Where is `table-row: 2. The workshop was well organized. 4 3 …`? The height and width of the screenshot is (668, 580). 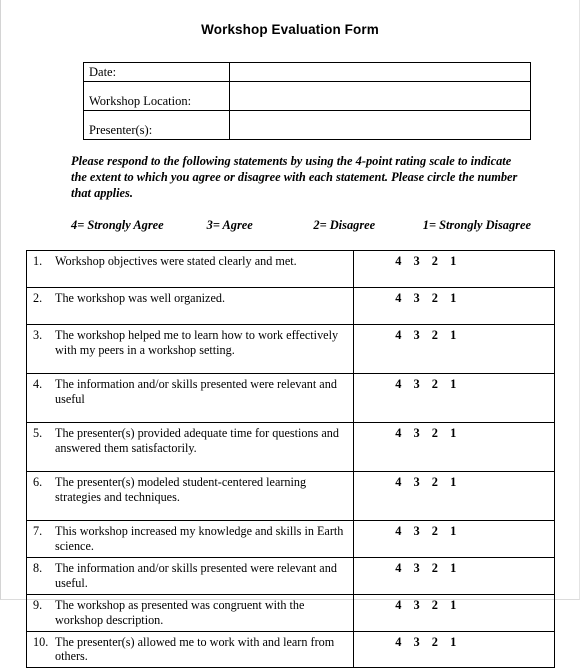
table-row: 2. The workshop was well organized. 4 3 … is located at coordinates (290, 306).